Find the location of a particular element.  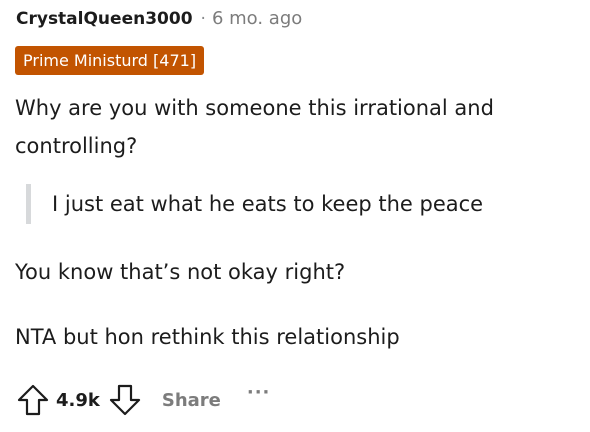

comment-author: CrystalQueen3000 is located at coordinates (104, 19).